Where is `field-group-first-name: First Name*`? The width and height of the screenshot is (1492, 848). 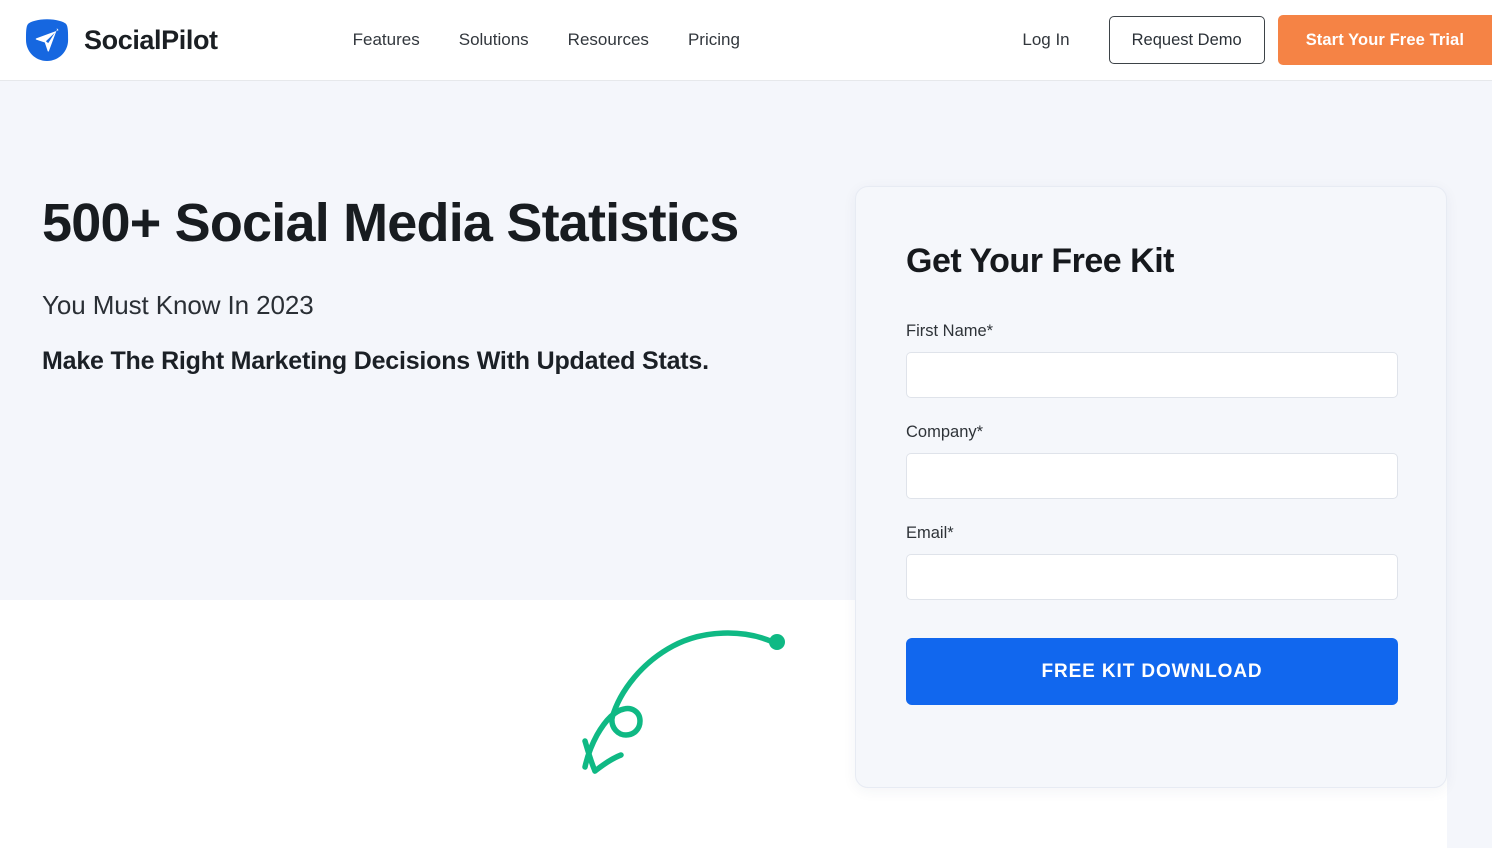 field-group-first-name: First Name* is located at coordinates (1152, 360).